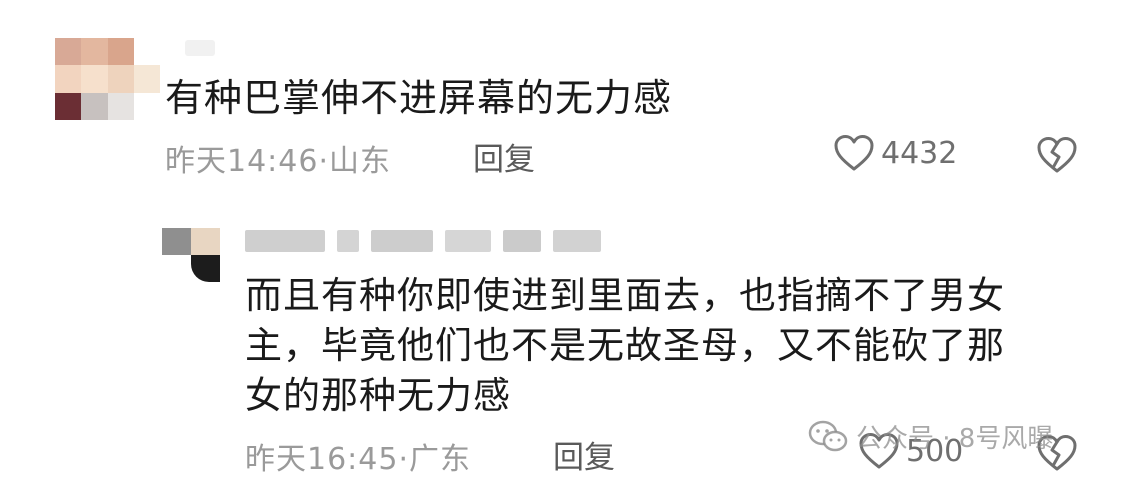  I want to click on comment-dislike-button, so click(1057, 155).